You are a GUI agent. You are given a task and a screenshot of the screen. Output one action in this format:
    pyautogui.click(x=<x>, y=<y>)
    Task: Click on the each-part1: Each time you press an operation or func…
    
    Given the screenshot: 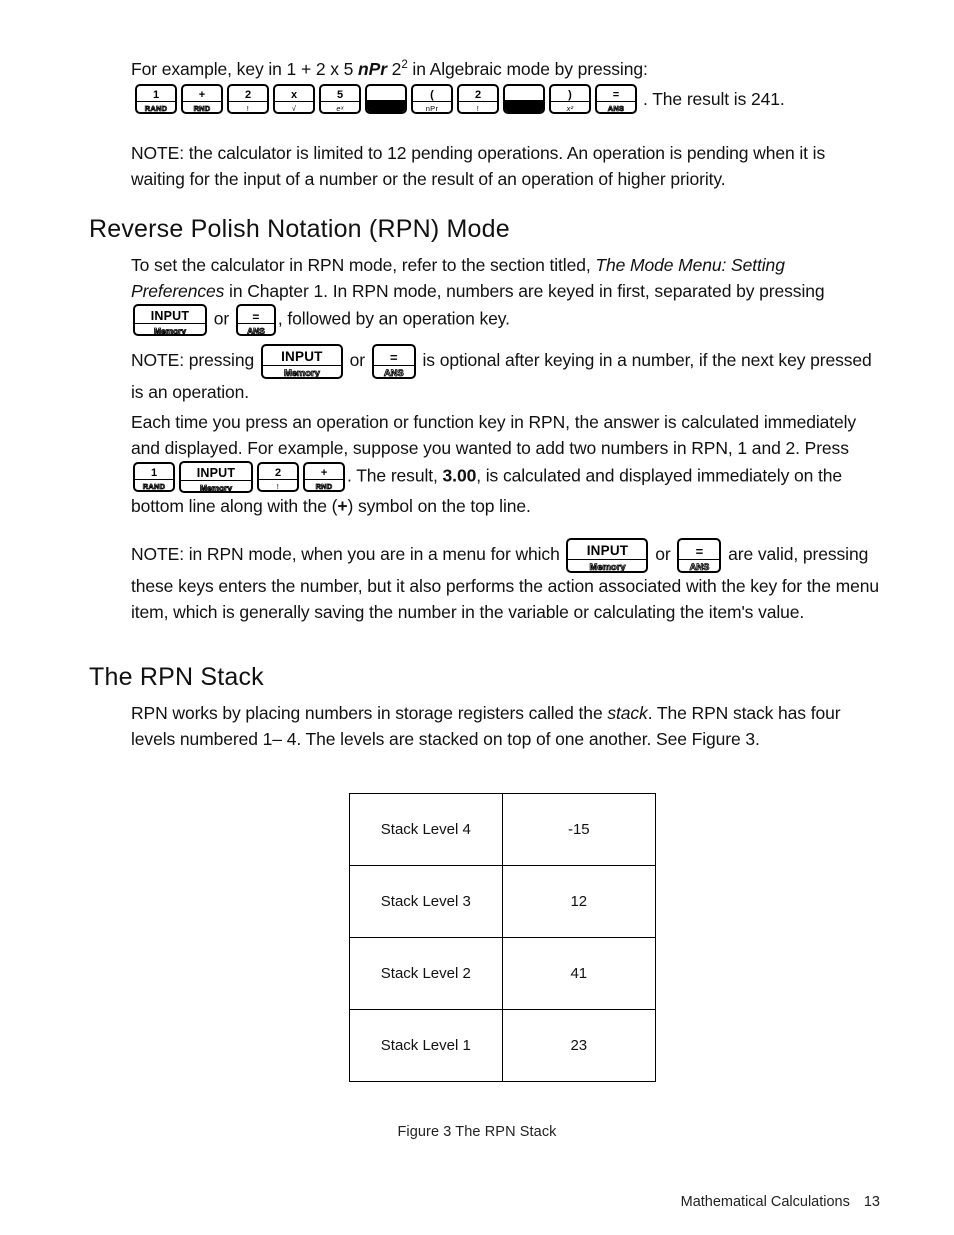 What is the action you would take?
    pyautogui.click(x=494, y=435)
    